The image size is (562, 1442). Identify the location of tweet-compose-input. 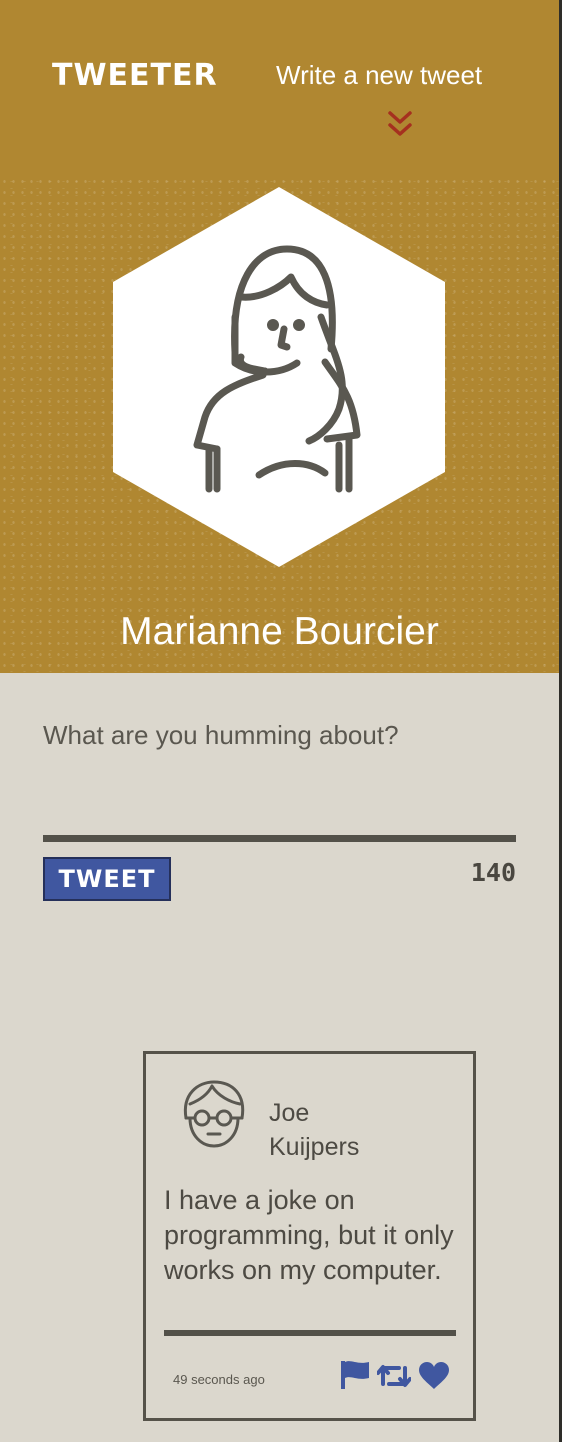
(279, 775).